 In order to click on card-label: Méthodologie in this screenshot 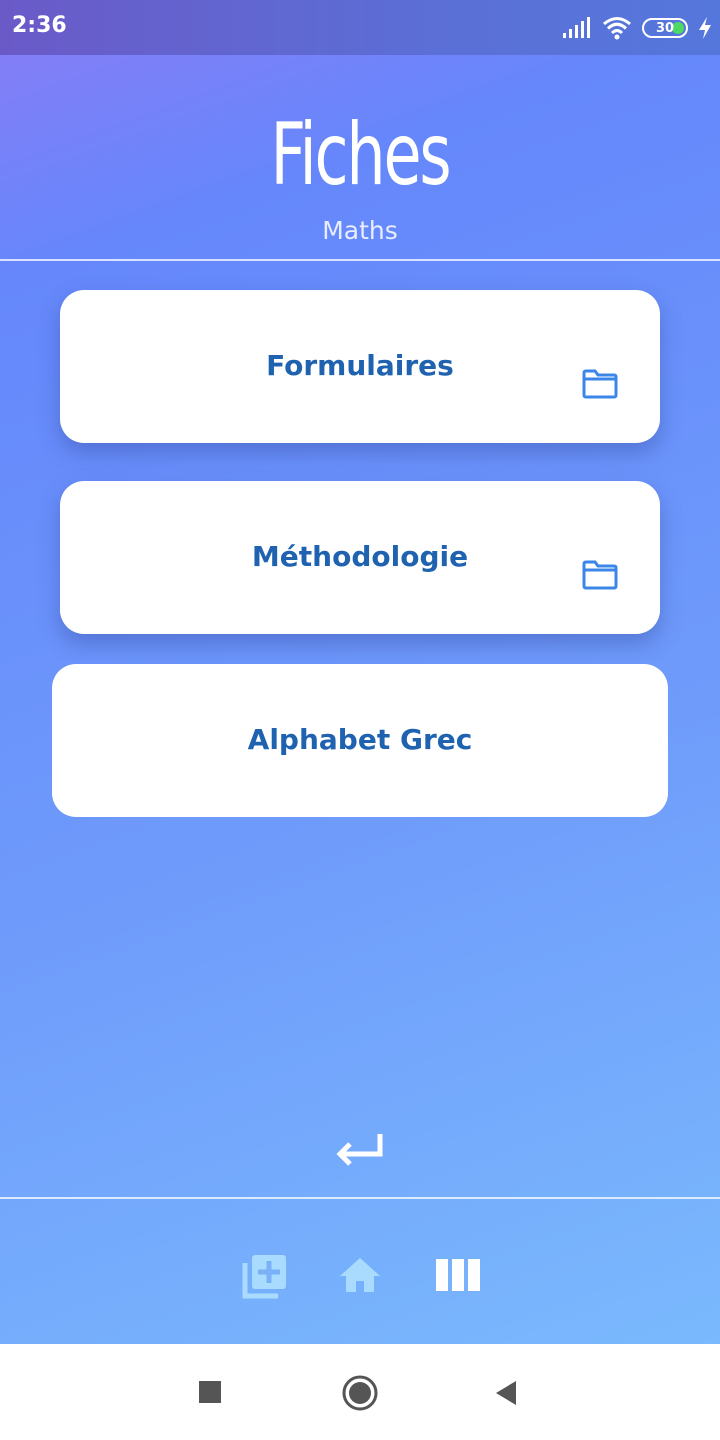, I will do `click(360, 556)`.